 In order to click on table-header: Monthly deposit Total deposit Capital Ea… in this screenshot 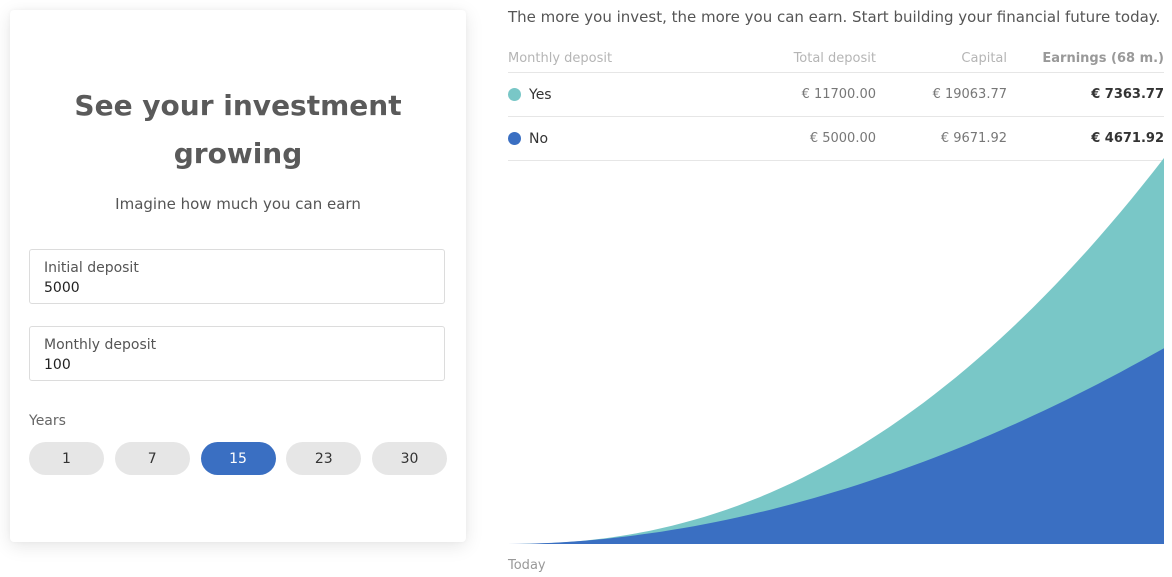, I will do `click(836, 58)`.